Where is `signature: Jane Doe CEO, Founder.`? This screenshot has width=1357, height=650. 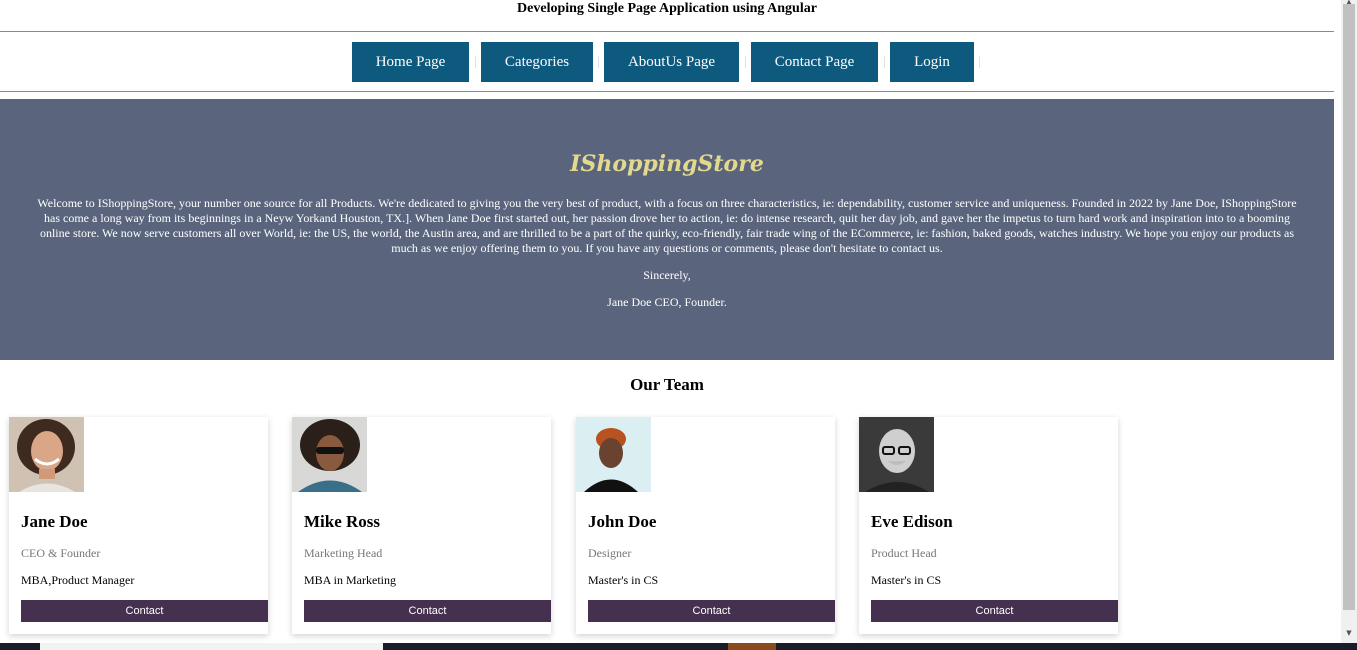 signature: Jane Doe CEO, Founder. is located at coordinates (667, 302).